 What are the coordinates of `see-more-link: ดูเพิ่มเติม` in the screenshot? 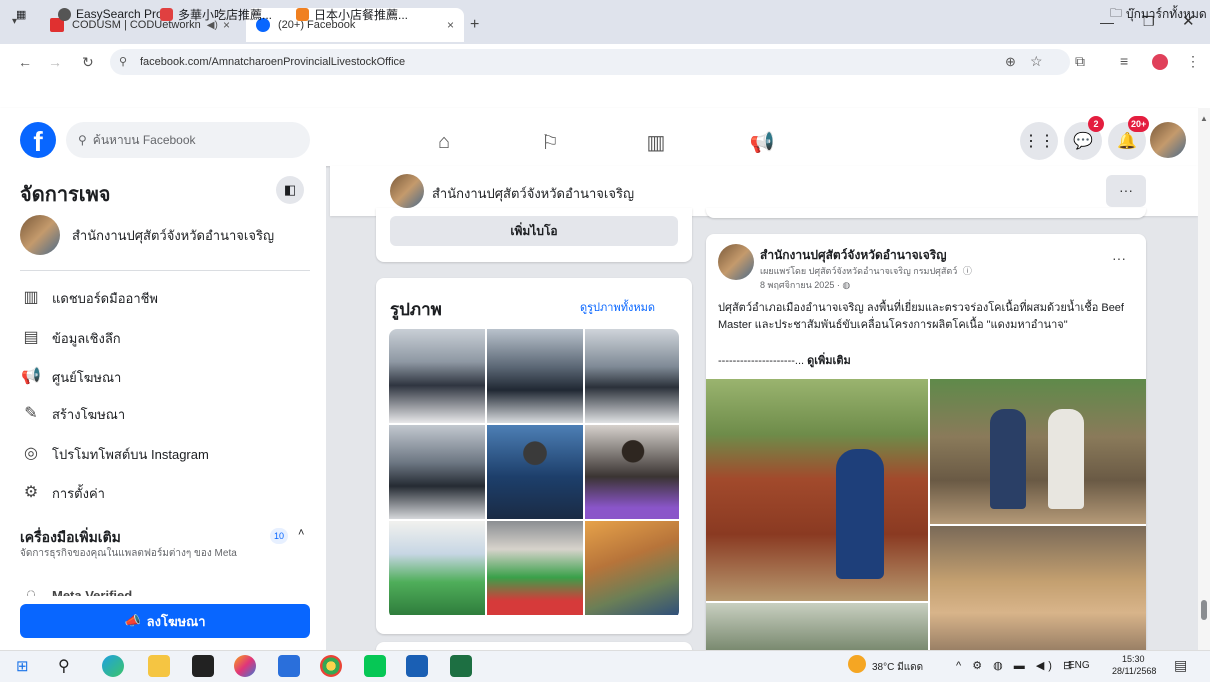 It's located at (829, 361).